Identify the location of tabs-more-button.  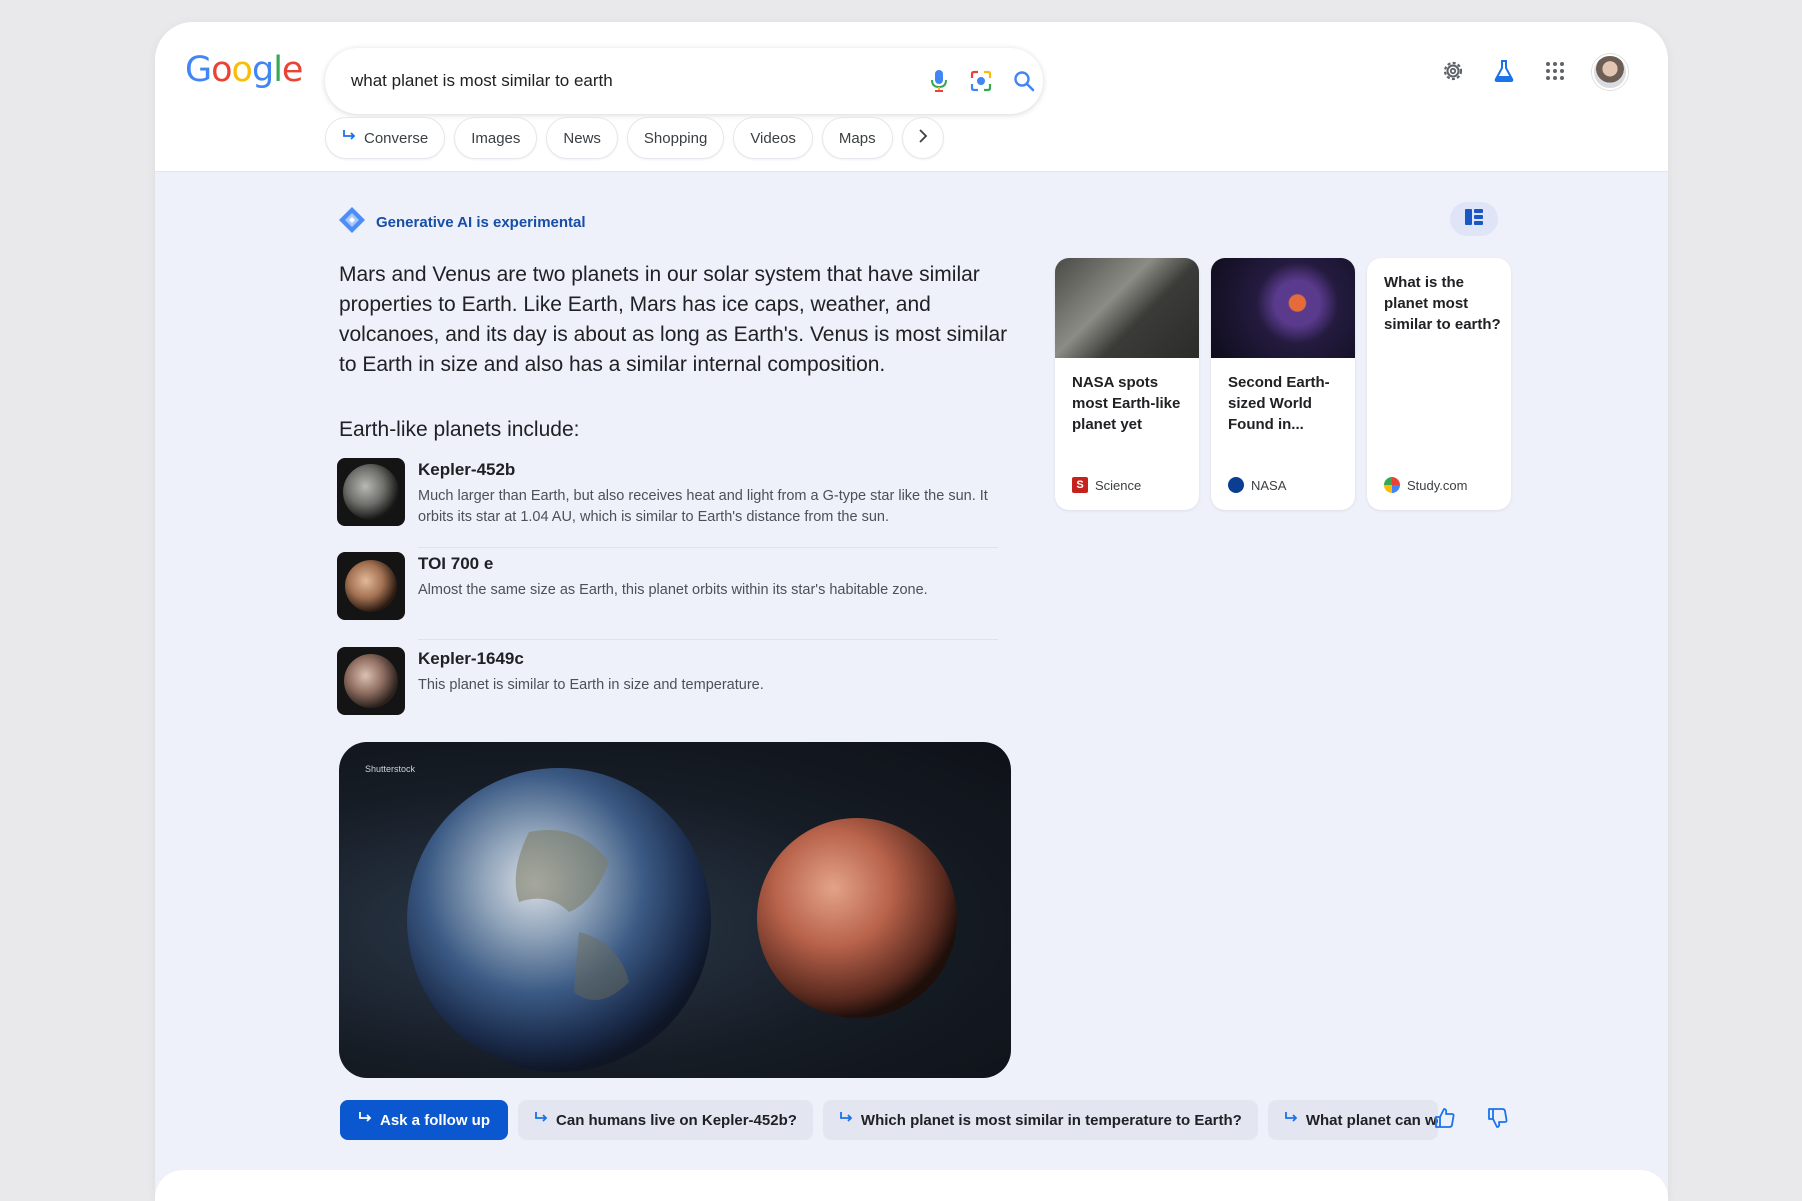
(922, 138).